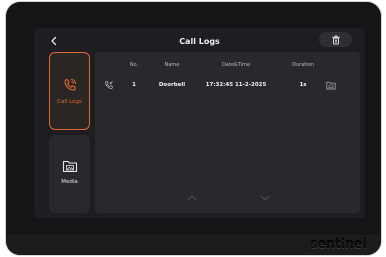 The height and width of the screenshot is (257, 386). I want to click on sidebar-item-call-logs: Call Logs, so click(69, 91).